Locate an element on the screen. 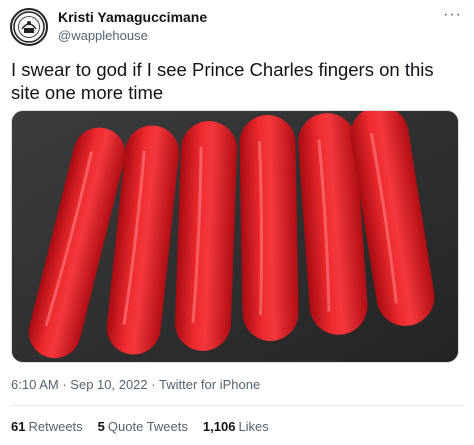 The image size is (474, 445). quote-tweets-count: 5 is located at coordinates (101, 426).